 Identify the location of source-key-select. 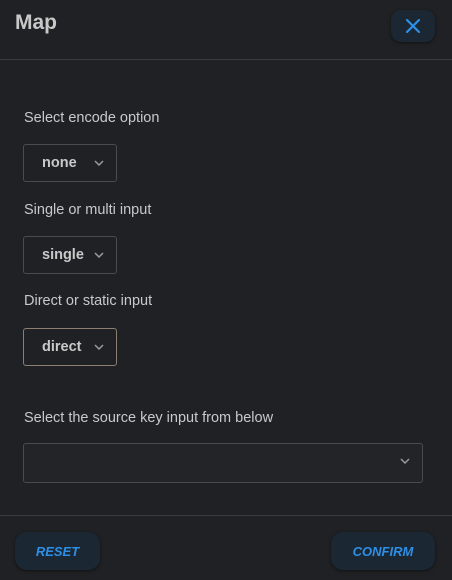
(223, 463).